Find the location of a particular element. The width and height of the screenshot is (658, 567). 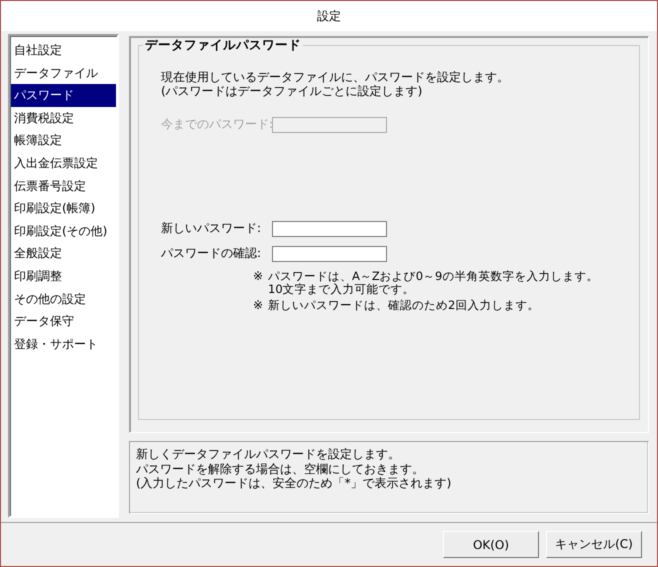

sidebar-item: 伝票番号設定 is located at coordinates (63, 186).